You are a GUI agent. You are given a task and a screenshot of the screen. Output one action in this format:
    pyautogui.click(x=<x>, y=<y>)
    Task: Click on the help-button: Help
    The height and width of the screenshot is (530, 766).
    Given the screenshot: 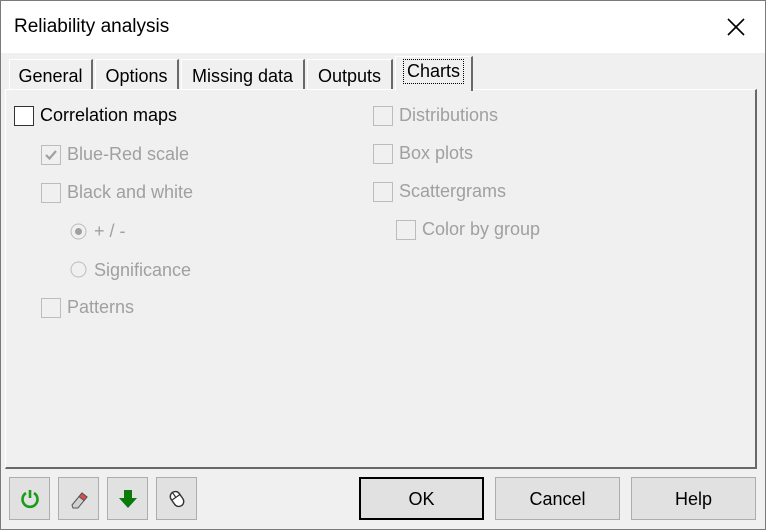 What is the action you would take?
    pyautogui.click(x=693, y=498)
    